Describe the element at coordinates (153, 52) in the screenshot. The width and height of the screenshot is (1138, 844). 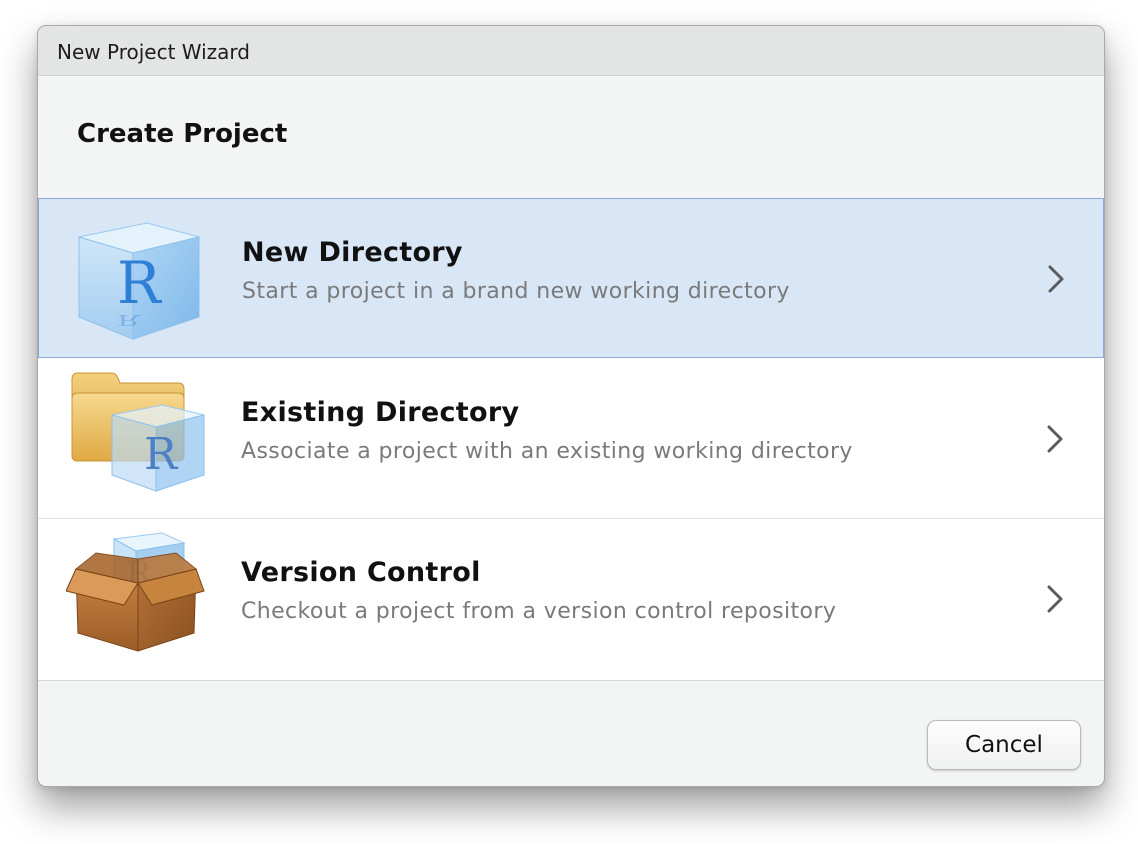
I see `window-title: New Project Wizard` at that location.